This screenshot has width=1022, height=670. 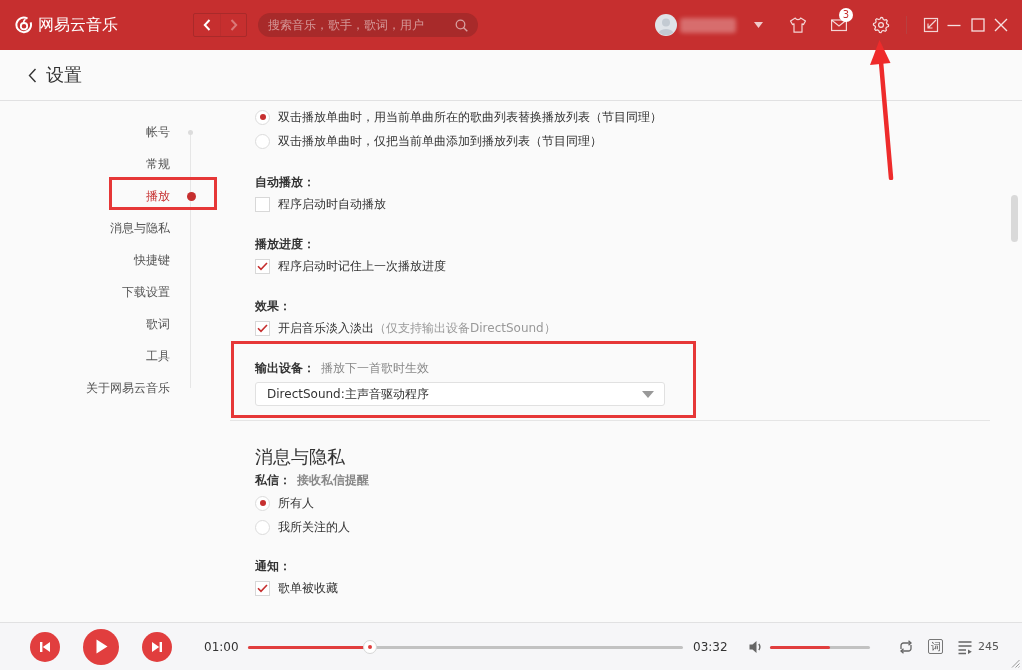 What do you see at coordinates (906, 646) in the screenshot?
I see `loop-icon` at bounding box center [906, 646].